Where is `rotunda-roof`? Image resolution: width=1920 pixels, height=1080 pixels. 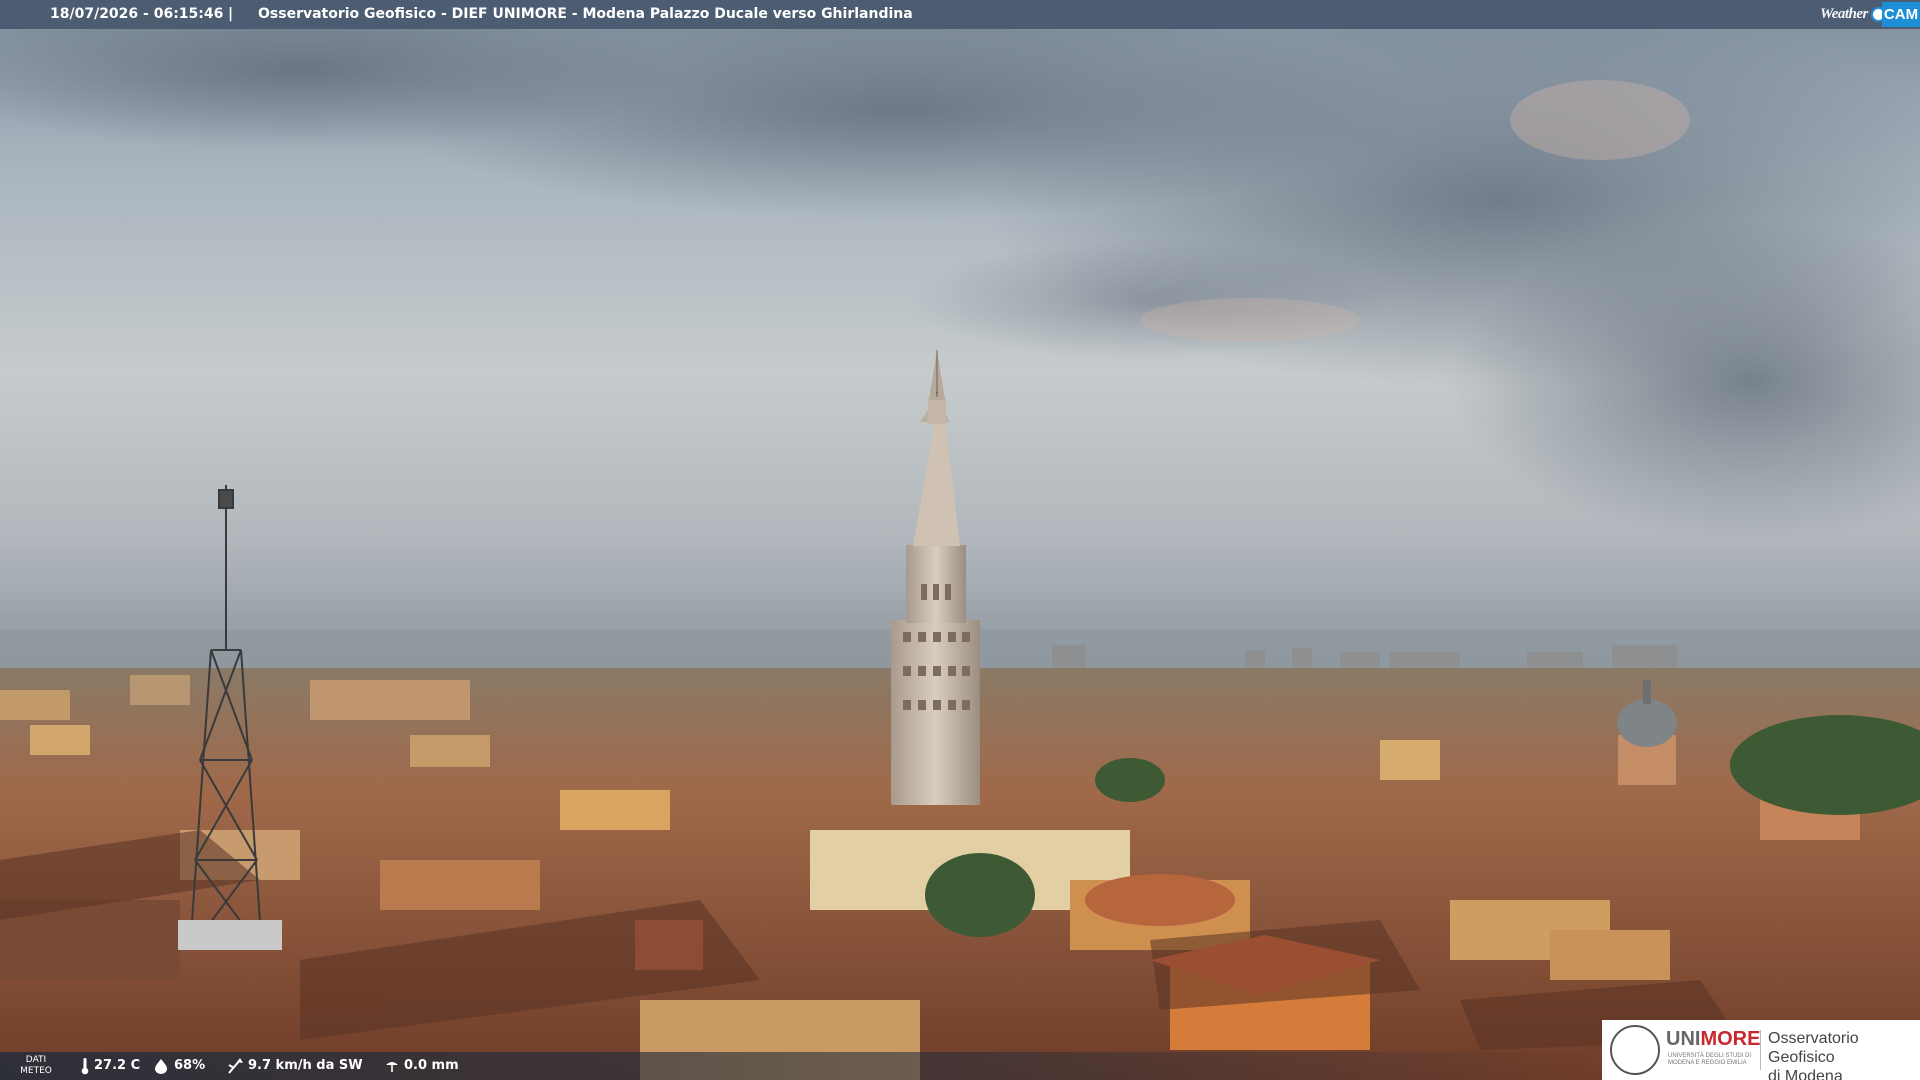 rotunda-roof is located at coordinates (1160, 900).